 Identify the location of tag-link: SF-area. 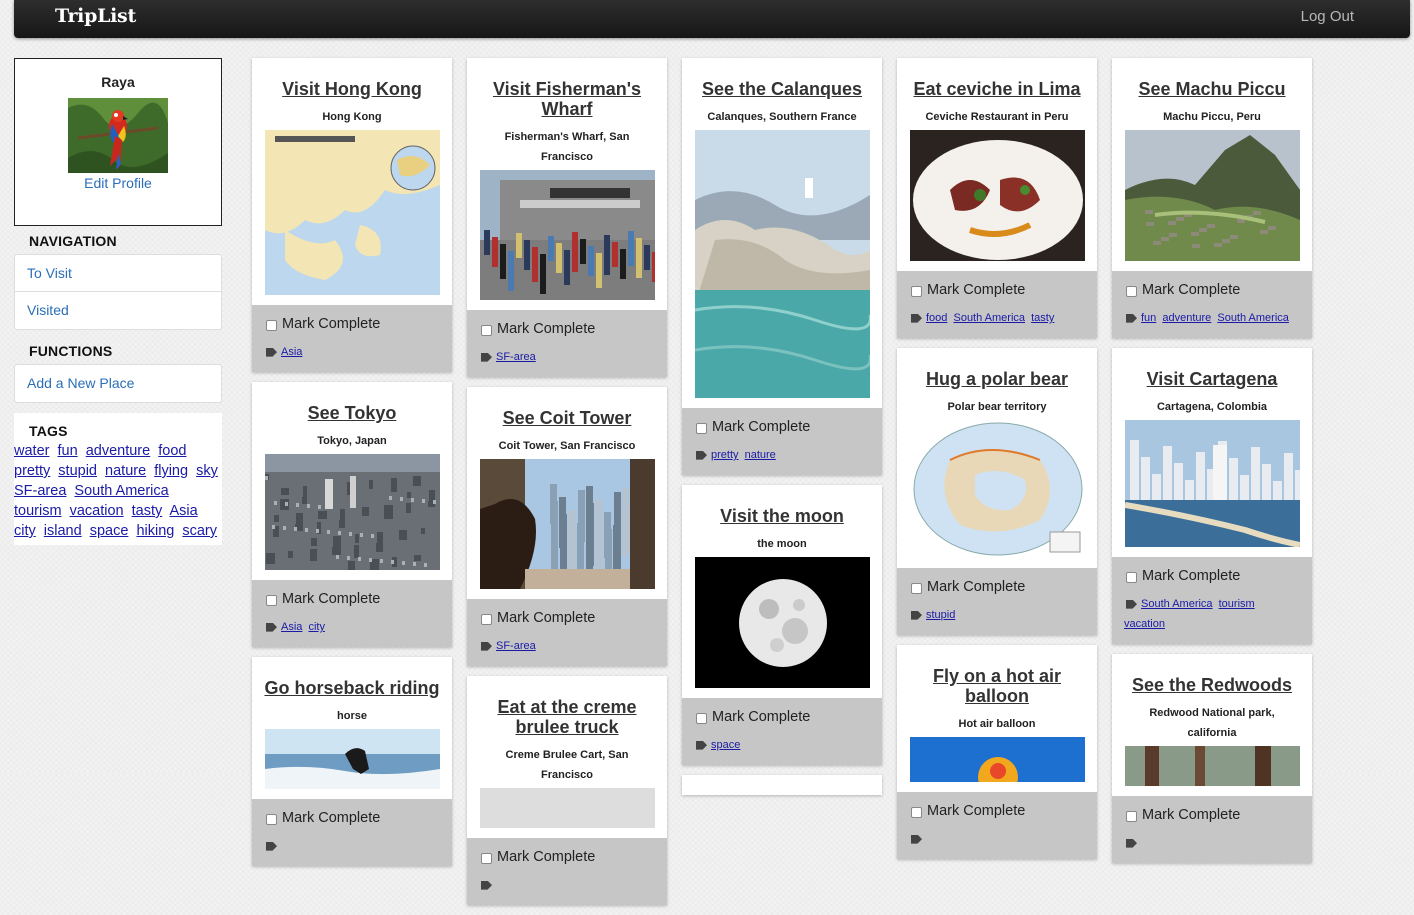
(40, 491).